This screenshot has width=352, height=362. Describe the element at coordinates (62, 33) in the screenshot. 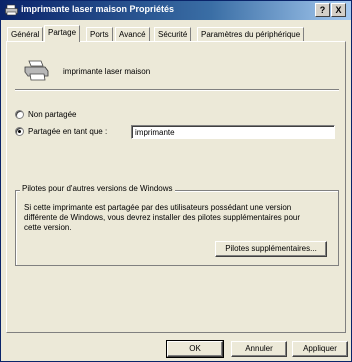

I see `tab-sharing: Partage` at that location.